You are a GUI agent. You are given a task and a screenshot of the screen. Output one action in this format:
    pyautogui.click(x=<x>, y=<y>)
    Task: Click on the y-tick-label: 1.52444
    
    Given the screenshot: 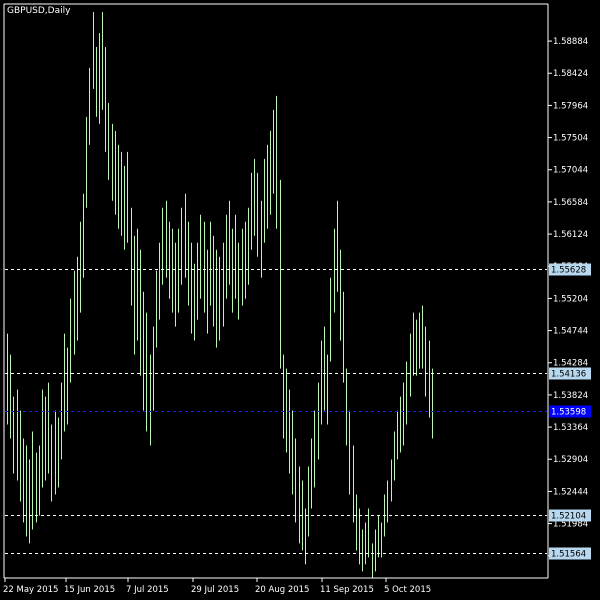 What is the action you would take?
    pyautogui.click(x=570, y=492)
    